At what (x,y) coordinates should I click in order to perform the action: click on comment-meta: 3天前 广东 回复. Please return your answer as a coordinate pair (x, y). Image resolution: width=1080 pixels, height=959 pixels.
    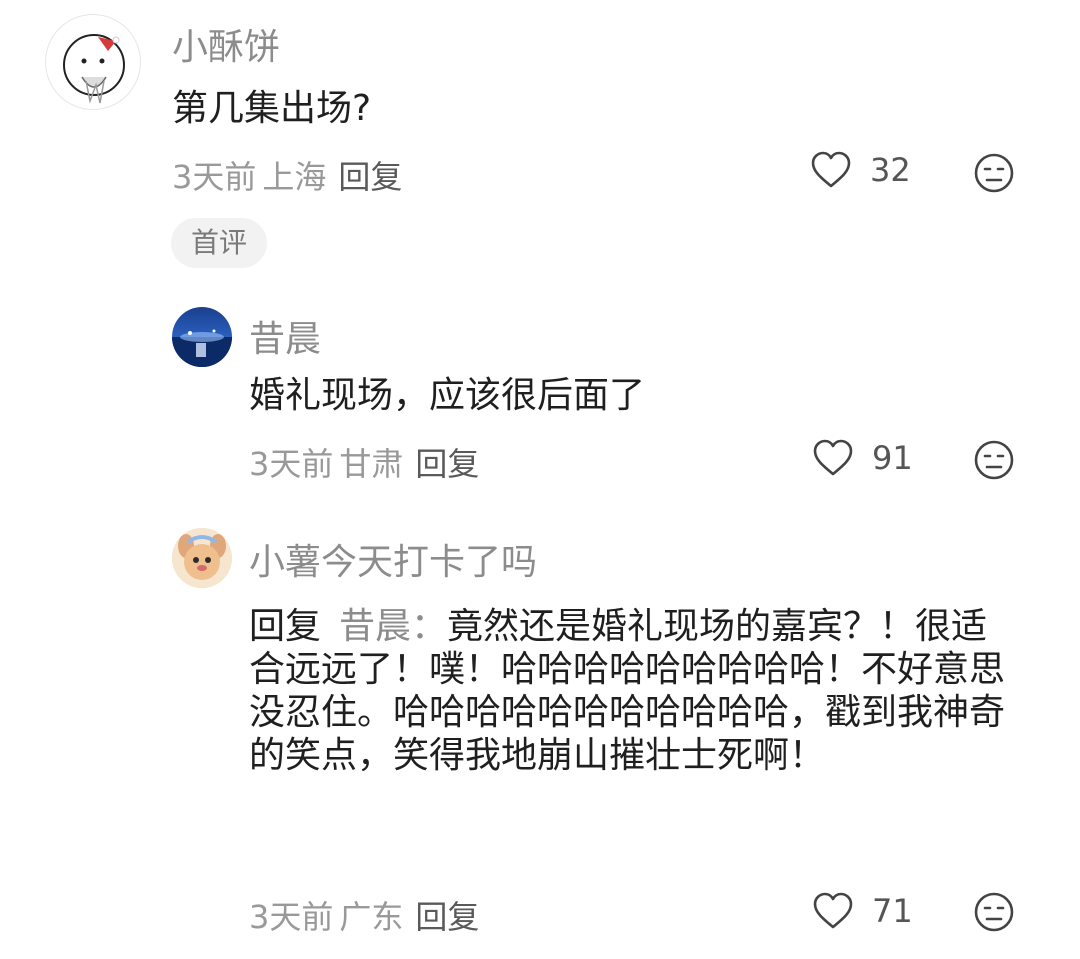
    Looking at the image, I should click on (364, 915).